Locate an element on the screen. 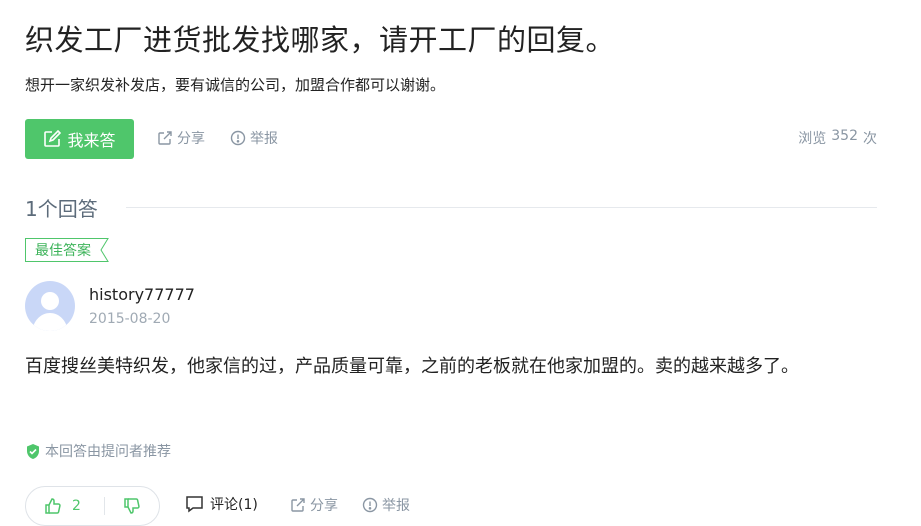  report-button: 举报 is located at coordinates (254, 138).